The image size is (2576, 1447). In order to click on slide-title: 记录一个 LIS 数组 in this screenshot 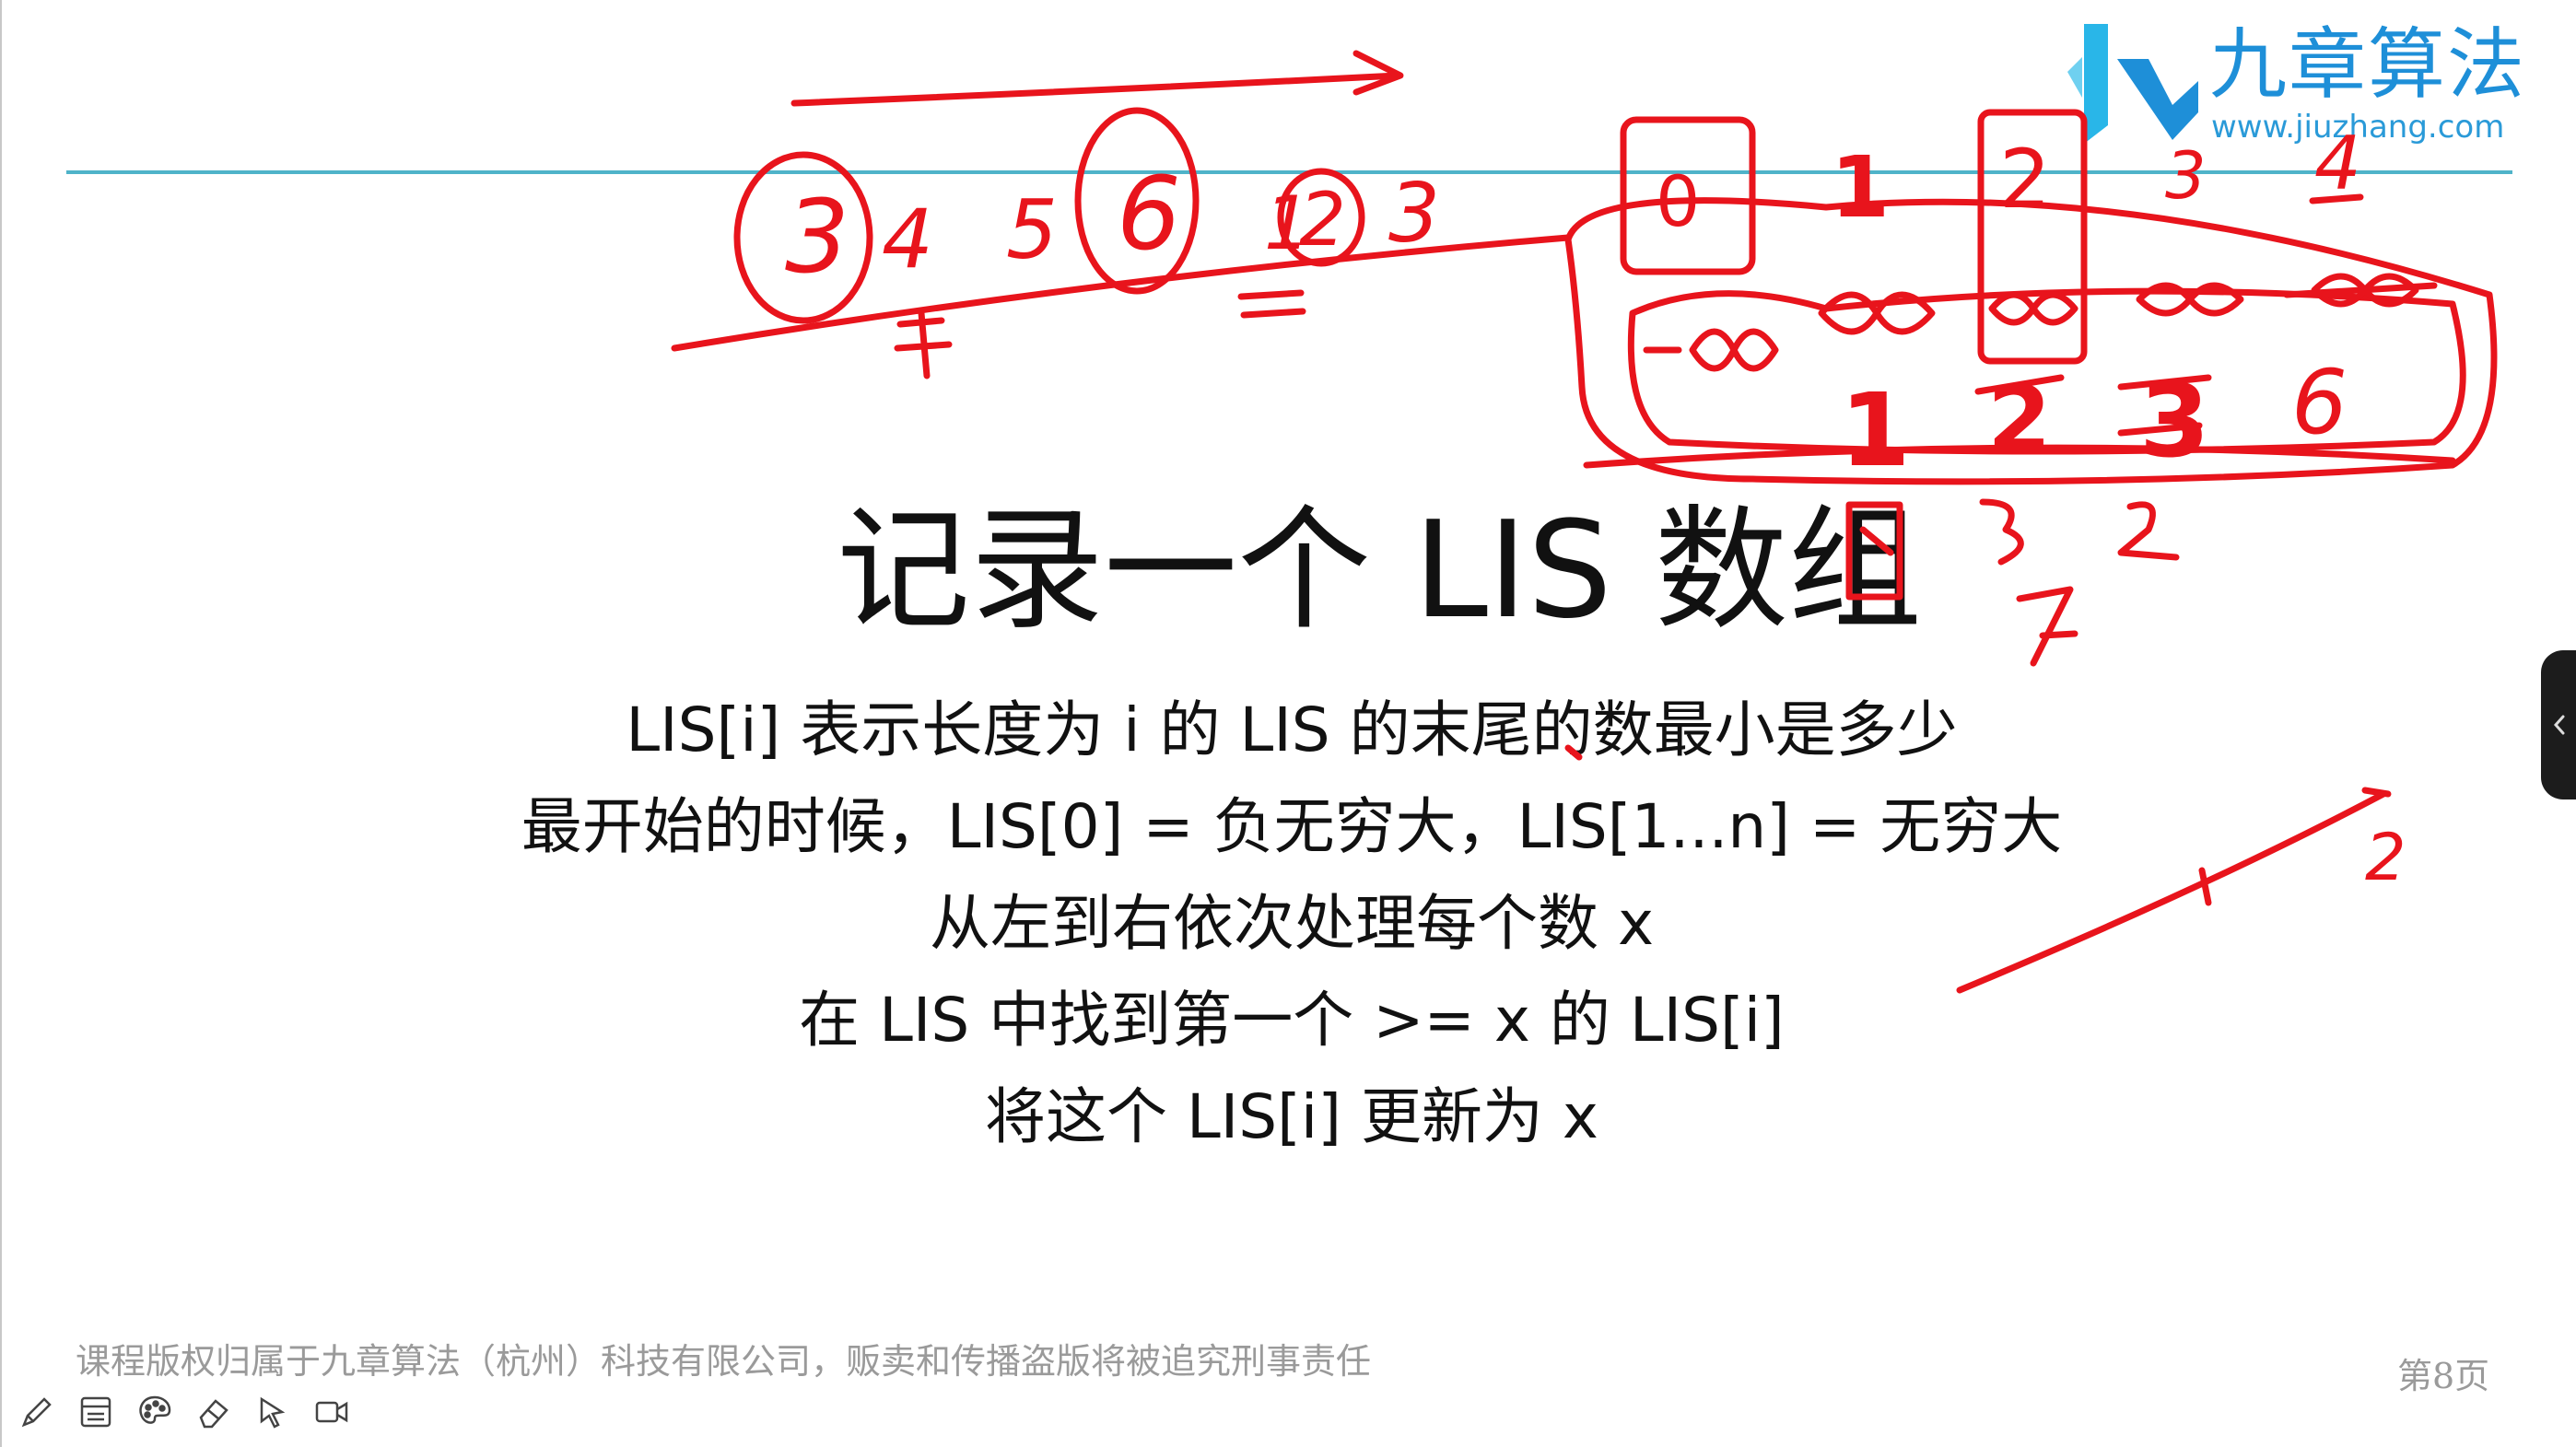, I will do `click(1379, 570)`.